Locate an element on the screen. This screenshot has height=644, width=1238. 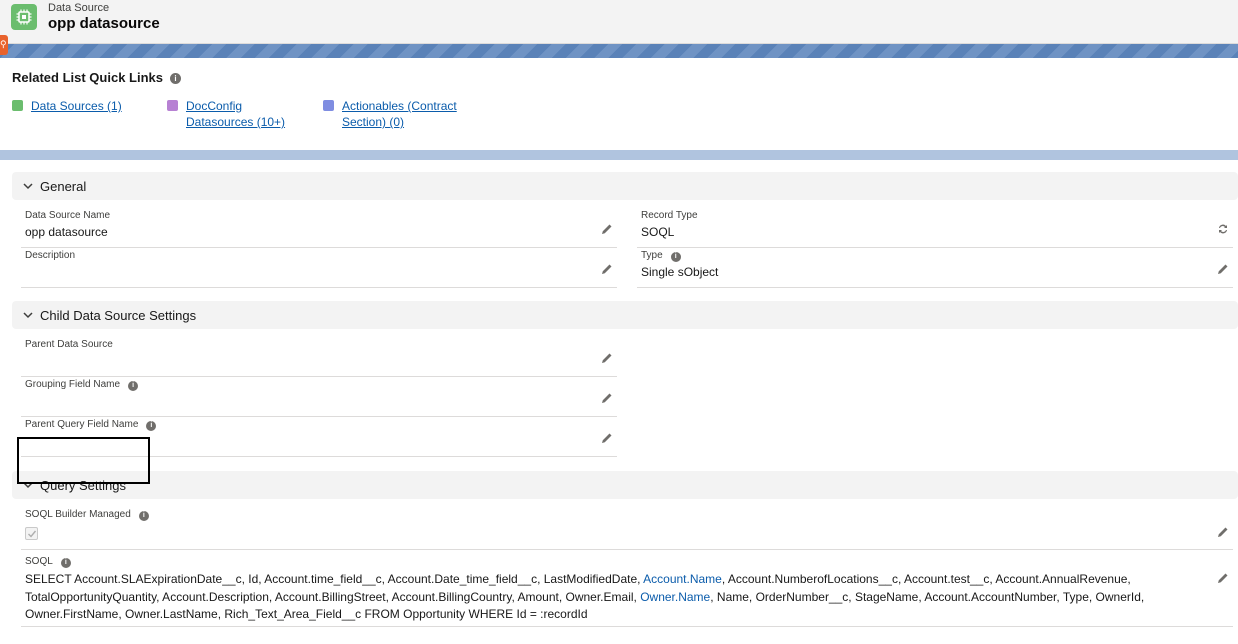
quick-link-label: Actionables (Contract Section) (0) is located at coordinates (399, 114).